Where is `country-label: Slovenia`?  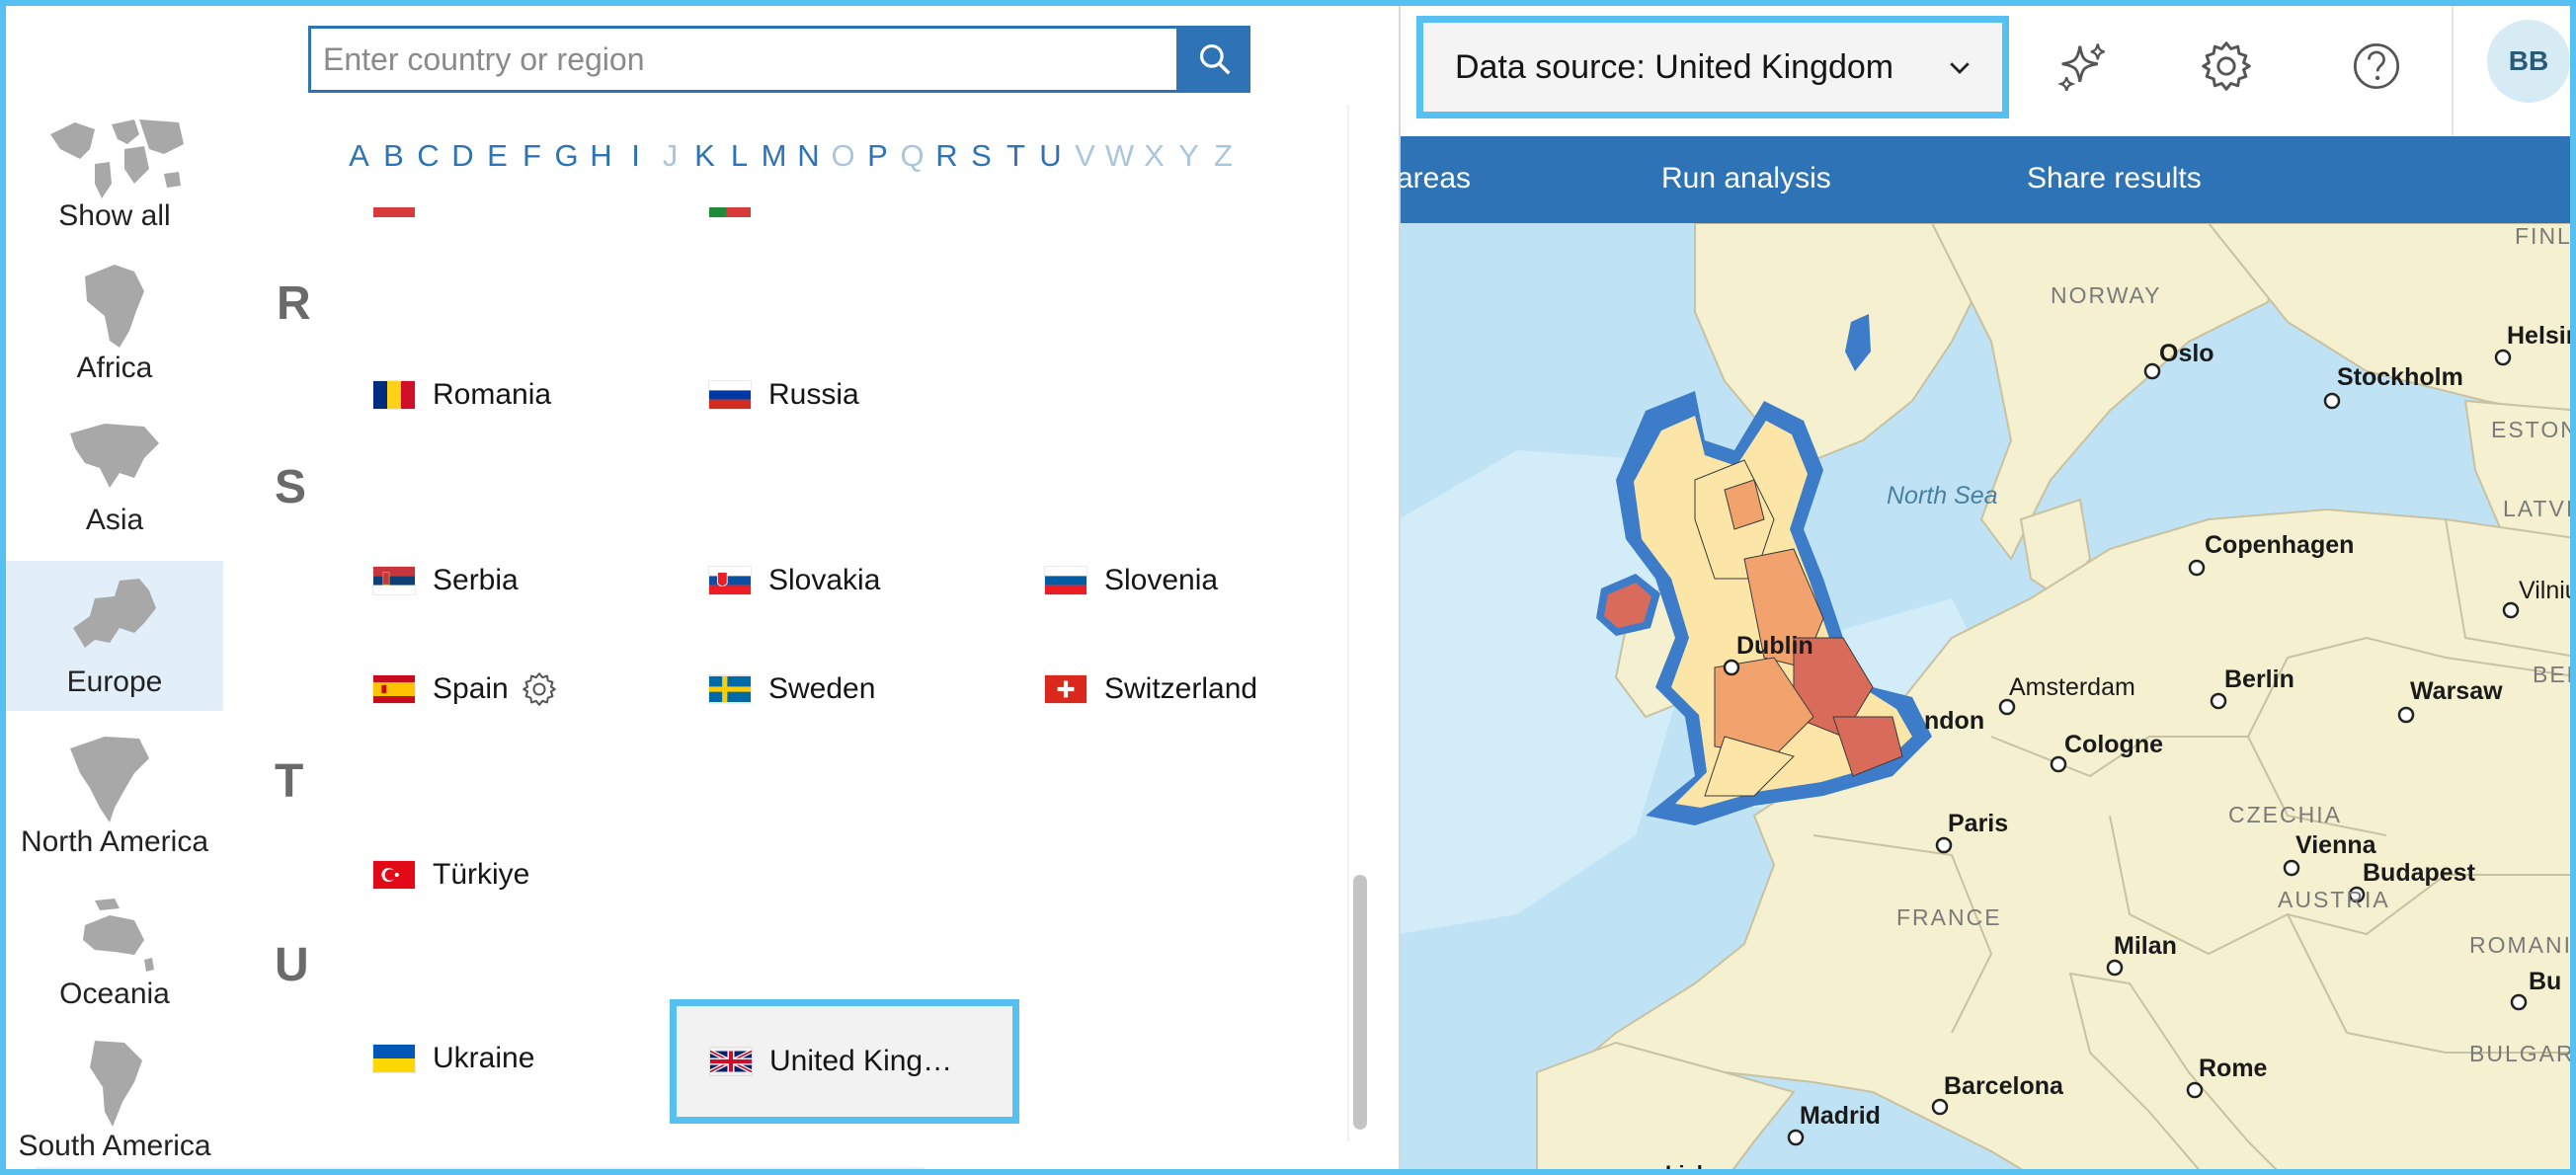
country-label: Slovenia is located at coordinates (1161, 580).